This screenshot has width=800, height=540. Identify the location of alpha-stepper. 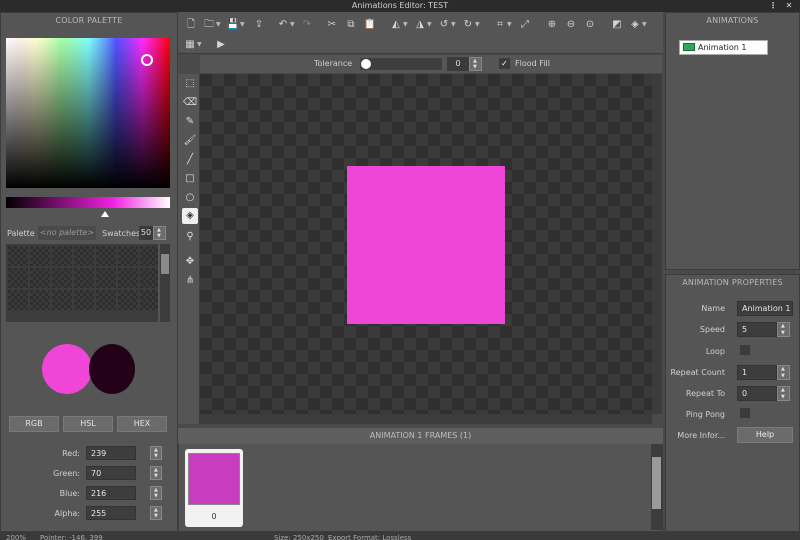
(156, 513).